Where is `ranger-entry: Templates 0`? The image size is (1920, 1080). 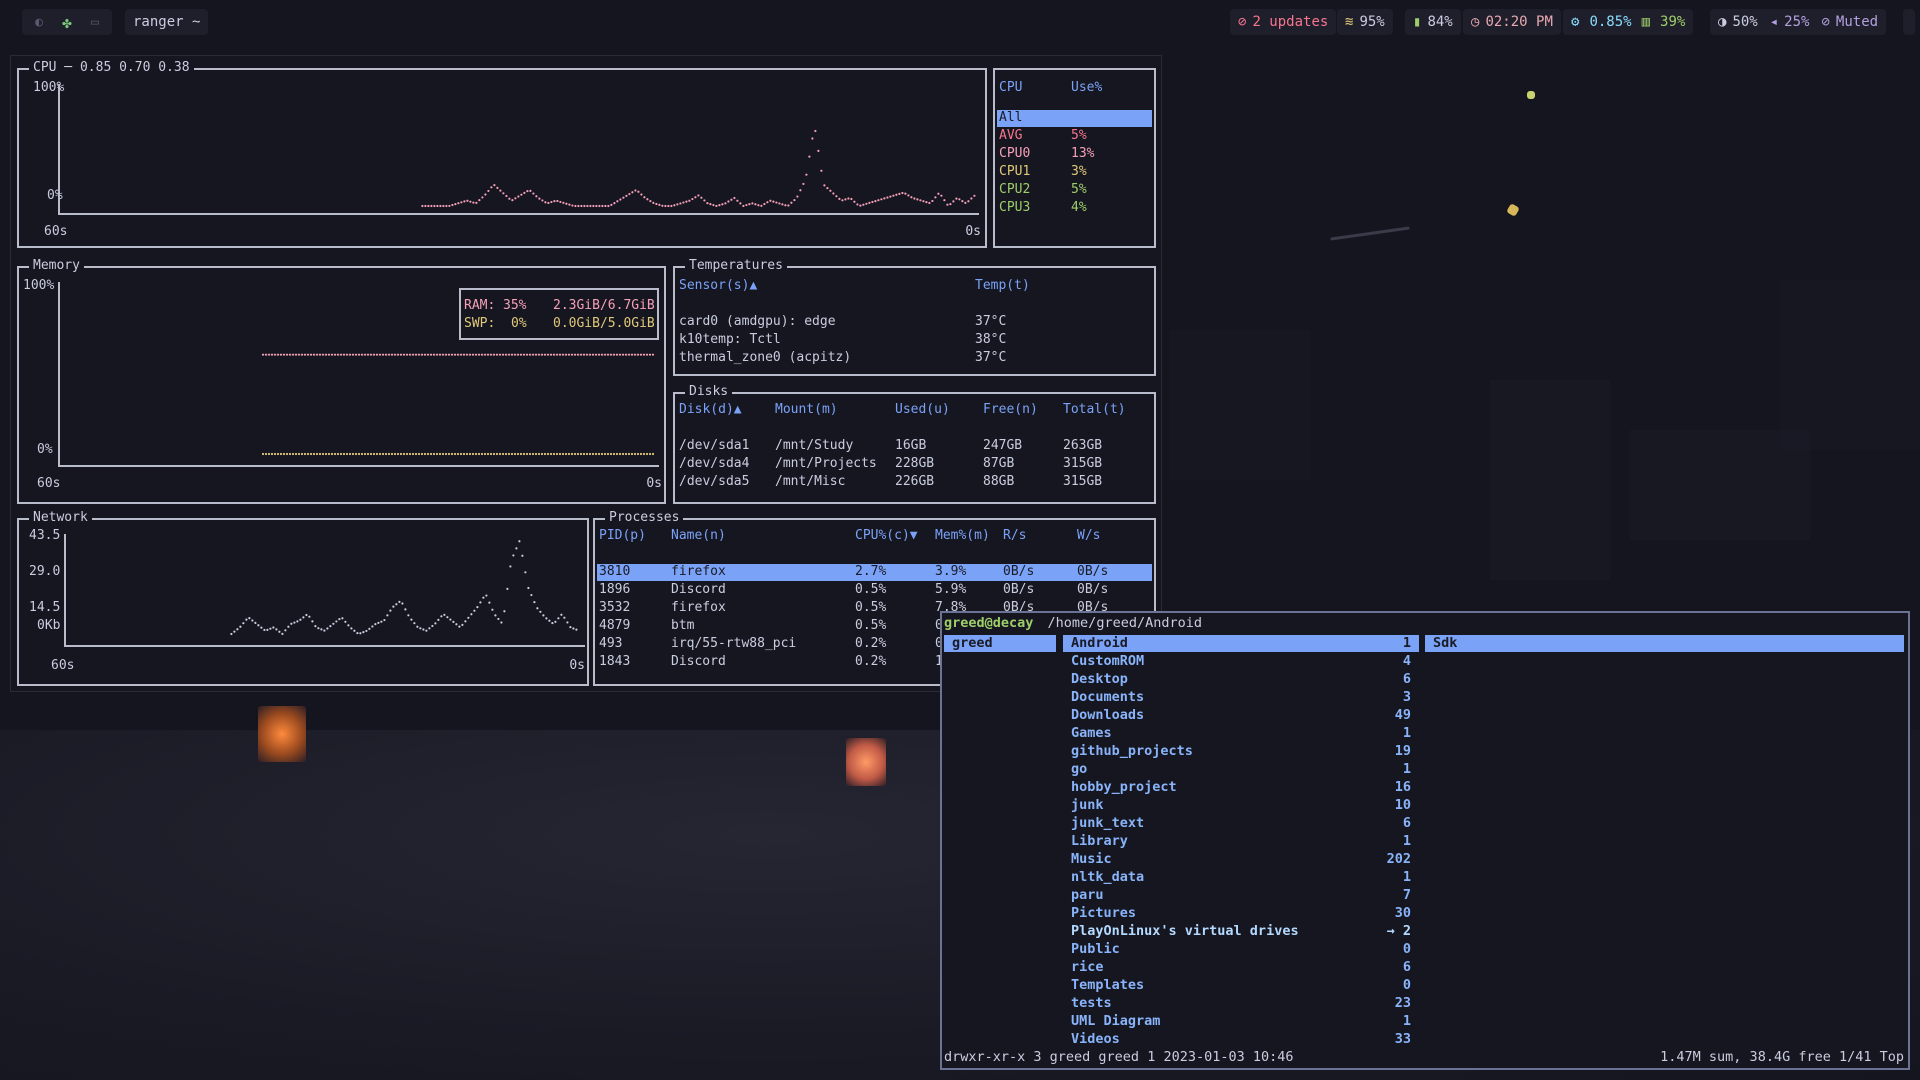 ranger-entry: Templates 0 is located at coordinates (1241, 985).